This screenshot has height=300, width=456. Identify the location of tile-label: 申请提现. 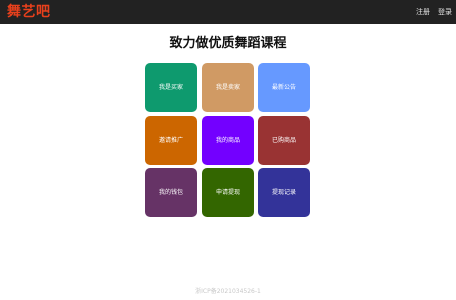
(227, 192).